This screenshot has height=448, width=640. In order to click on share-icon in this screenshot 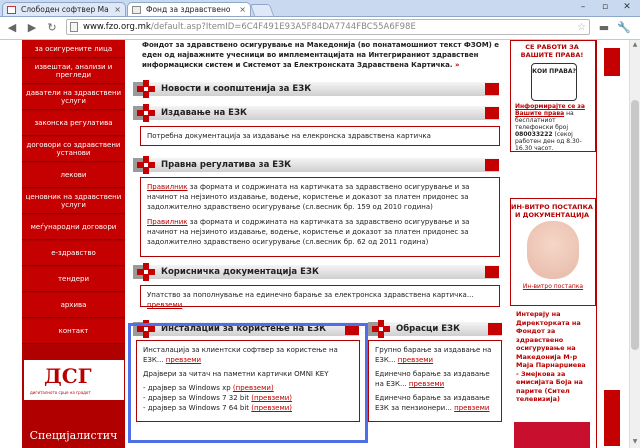, I will do `click(612, 62)`.